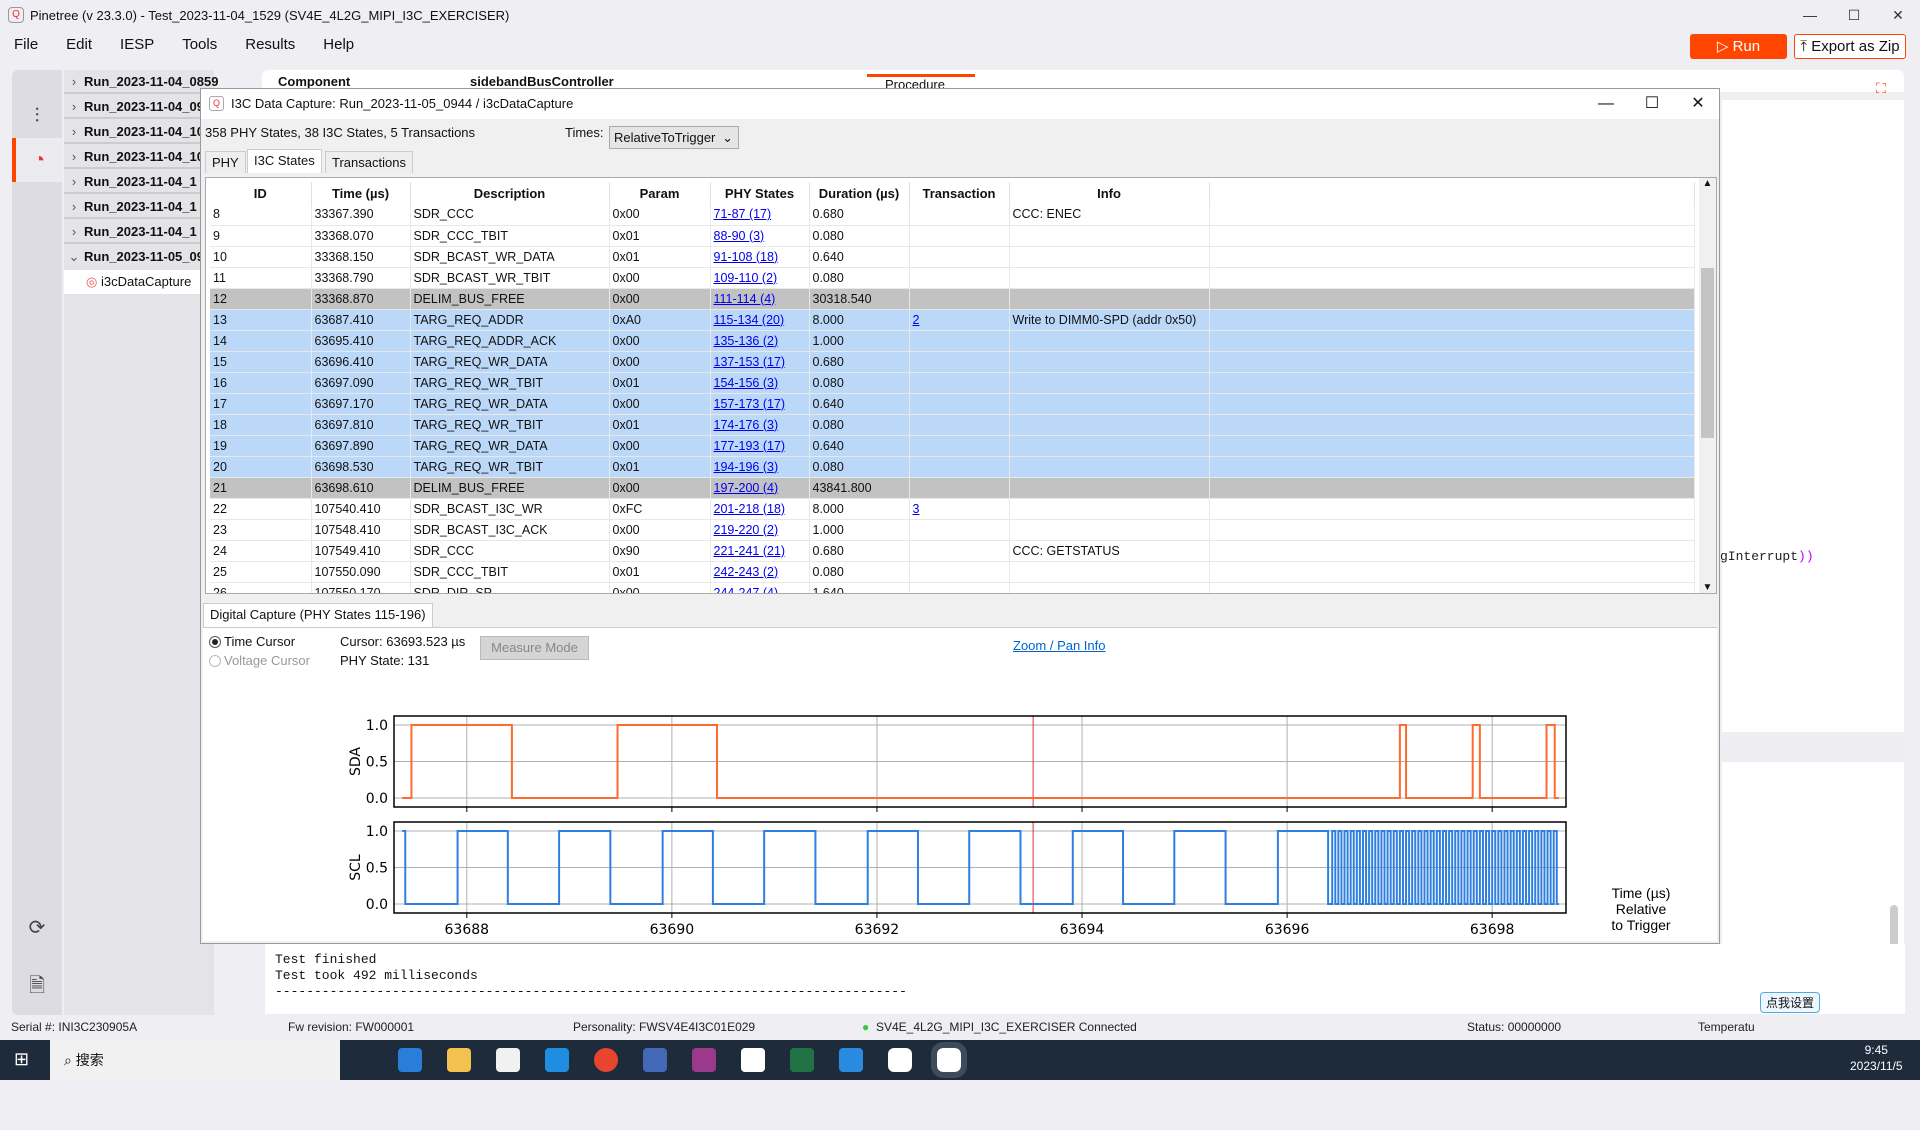  I want to click on onenote-icon, so click(704, 1060).